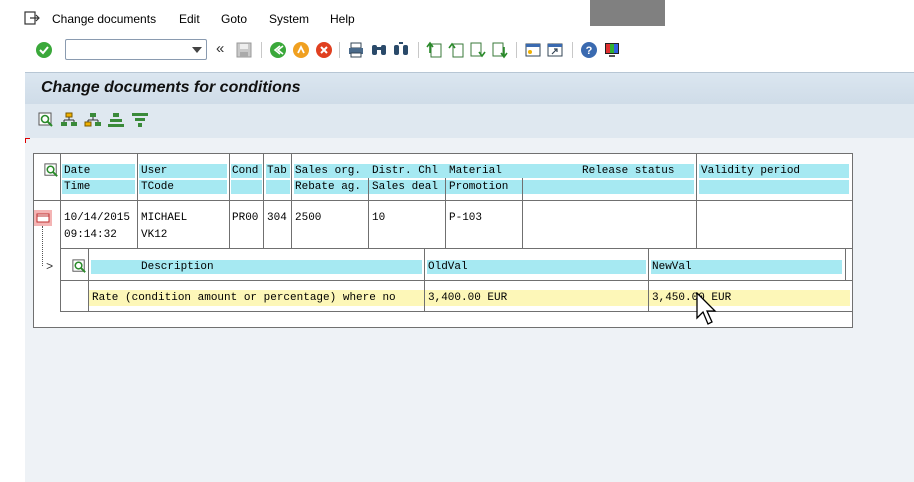 Image resolution: width=914 pixels, height=482 pixels. What do you see at coordinates (154, 235) in the screenshot?
I see `record-tcode: VK12` at bounding box center [154, 235].